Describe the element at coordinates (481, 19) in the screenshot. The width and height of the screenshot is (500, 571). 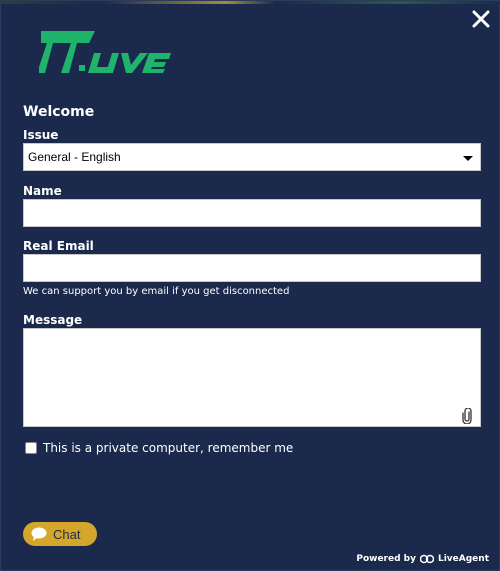
I see `close-icon` at that location.